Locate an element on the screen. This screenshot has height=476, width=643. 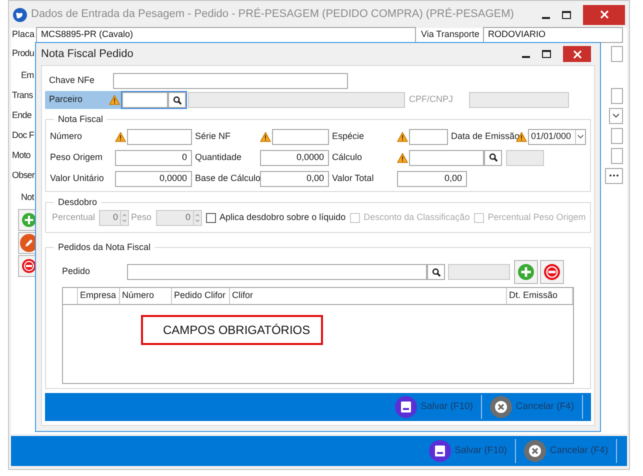
column-header: Dt. Emissão is located at coordinates (540, 296).